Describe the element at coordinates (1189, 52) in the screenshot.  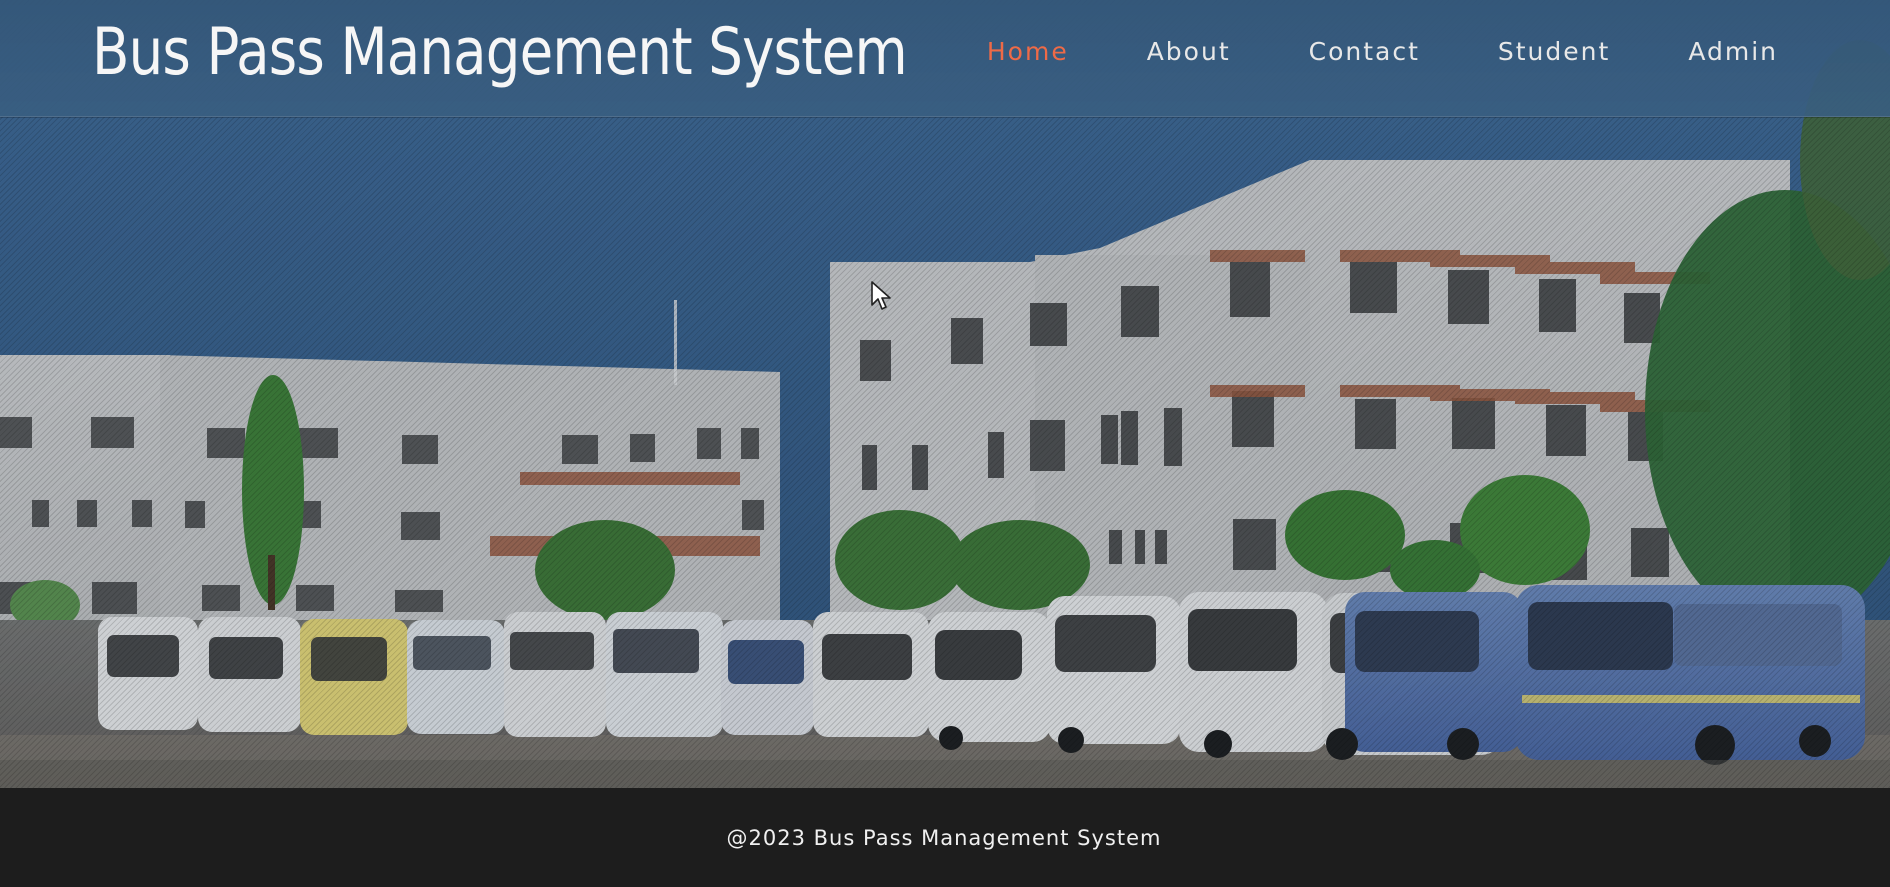
I see `nav-about: About` at that location.